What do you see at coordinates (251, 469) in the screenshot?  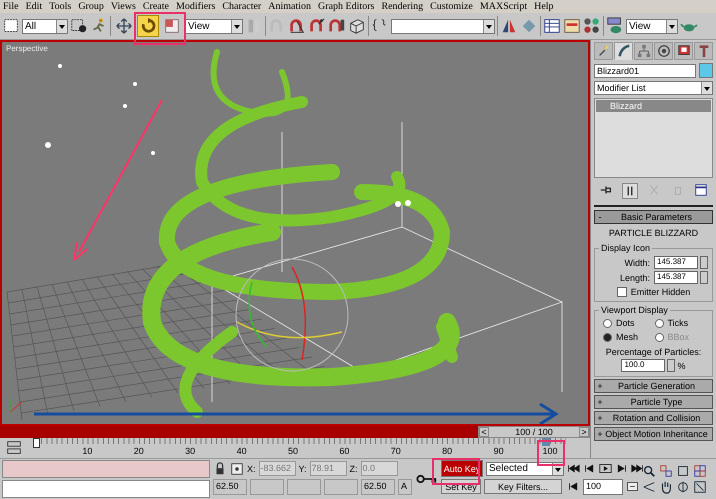 I see `x-label: X:` at bounding box center [251, 469].